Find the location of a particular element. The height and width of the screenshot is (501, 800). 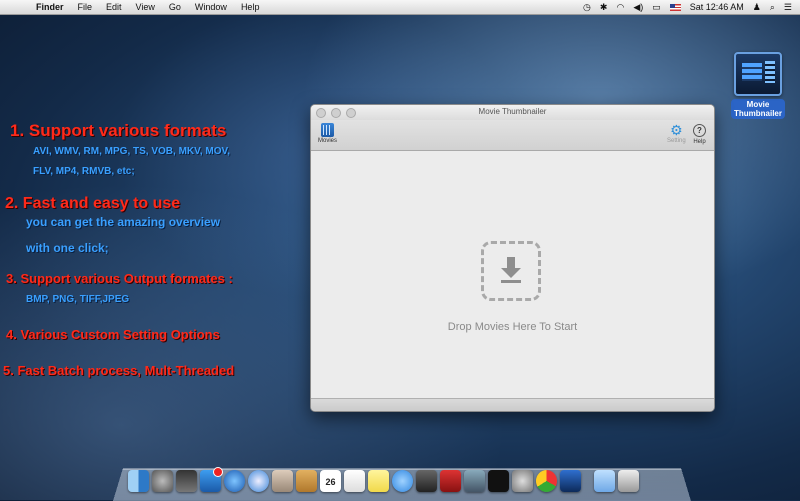

feature-1-line1: AVI, WMV, RM, MPG, TS, VOB, MKV, MOV, is located at coordinates (132, 151).